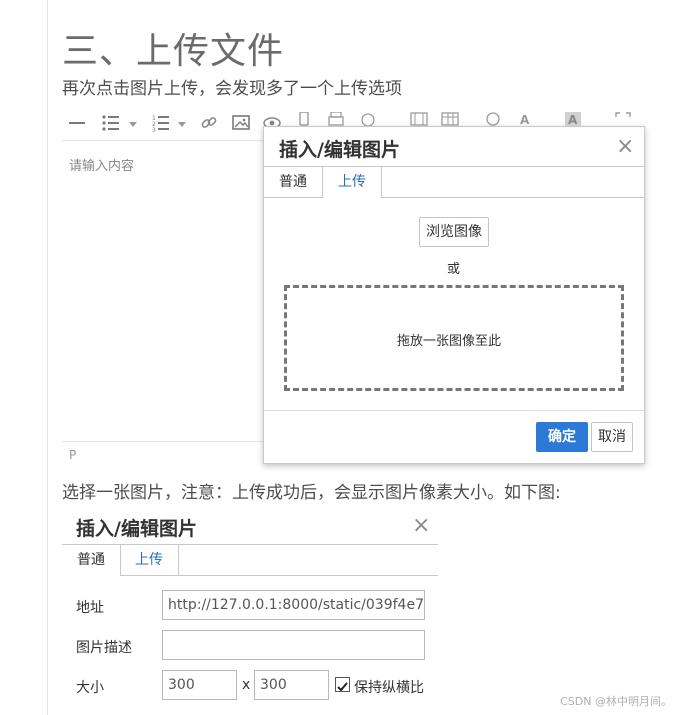 Image resolution: width=682 pixels, height=715 pixels. I want to click on page-heading: 三、上传文件, so click(173, 51).